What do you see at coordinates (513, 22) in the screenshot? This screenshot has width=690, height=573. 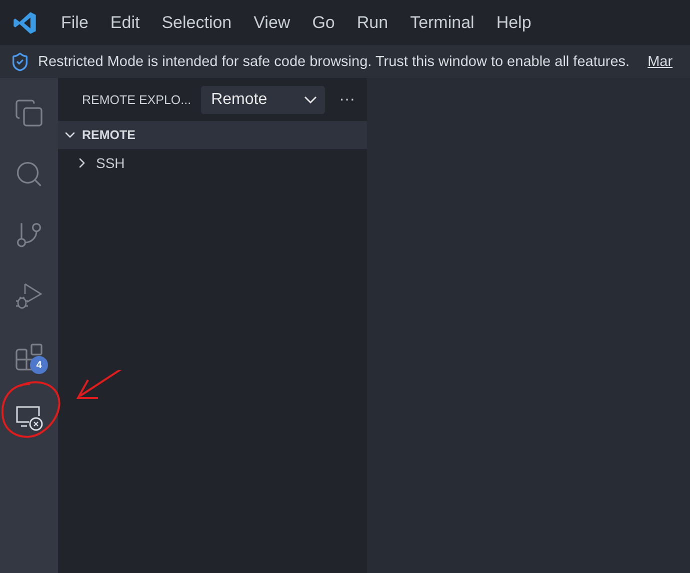 I see `menu-item: Help` at bounding box center [513, 22].